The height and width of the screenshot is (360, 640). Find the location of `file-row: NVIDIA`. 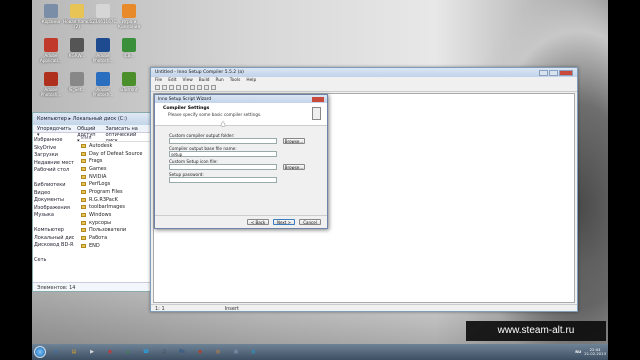

file-row: NVIDIA is located at coordinates (114, 177).